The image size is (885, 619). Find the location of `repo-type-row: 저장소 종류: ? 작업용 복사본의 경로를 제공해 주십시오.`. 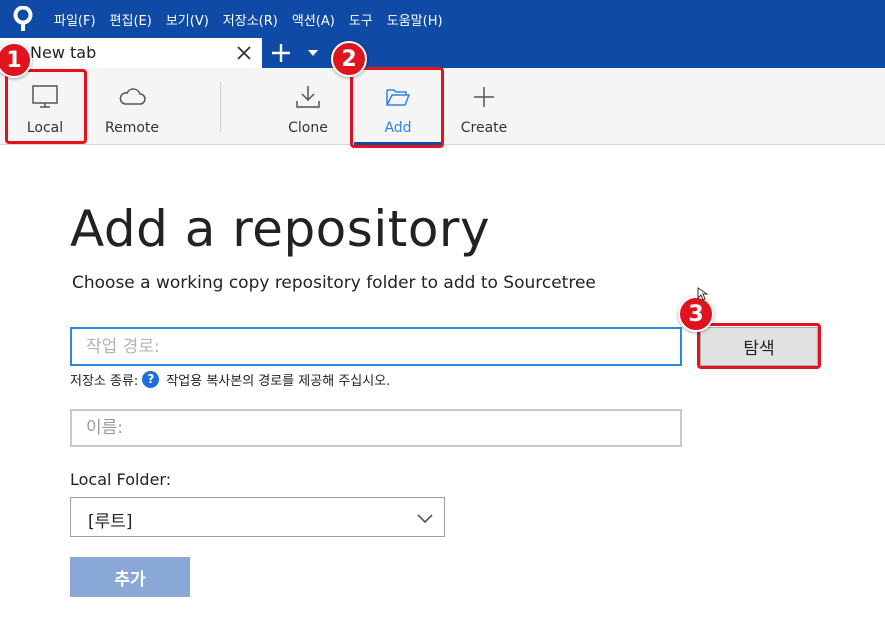

repo-type-row: 저장소 종류: ? 작업용 복사본의 경로를 제공해 주십시오. is located at coordinates (230, 379).